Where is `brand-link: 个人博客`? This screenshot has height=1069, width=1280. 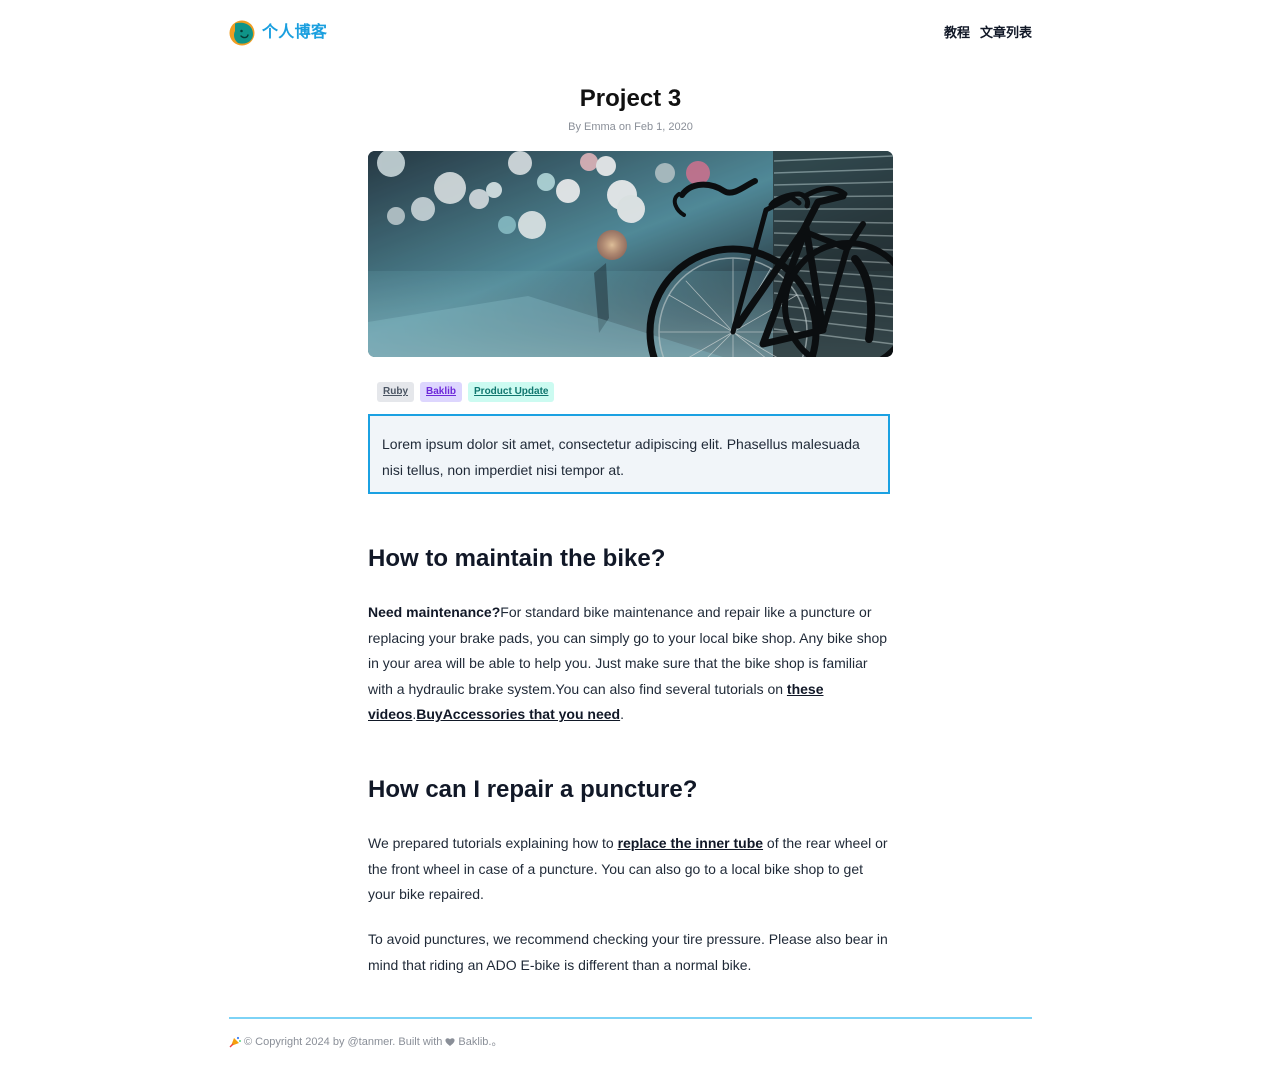
brand-link: 个人博客 is located at coordinates (278, 33).